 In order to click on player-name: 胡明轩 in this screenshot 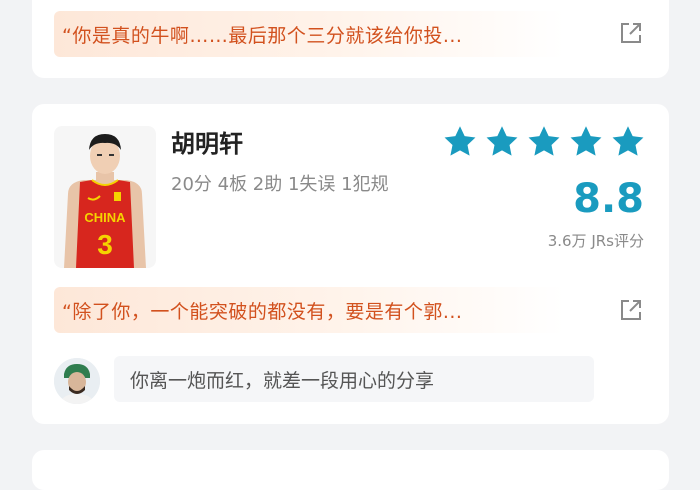, I will do `click(207, 141)`.